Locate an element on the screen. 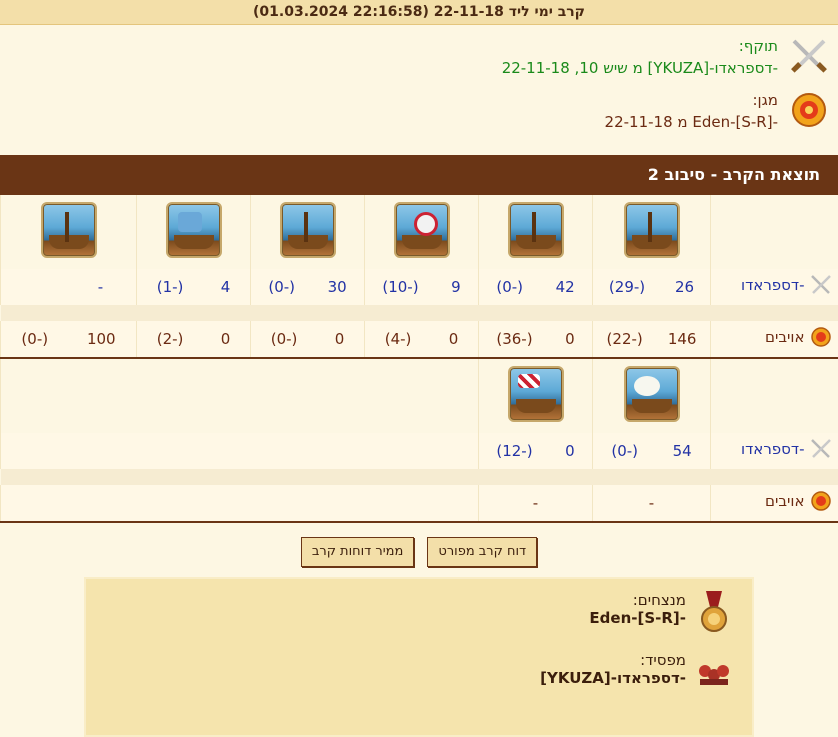 The height and width of the screenshot is (737, 838). defeated-soldiers-icon is located at coordinates (714, 673).